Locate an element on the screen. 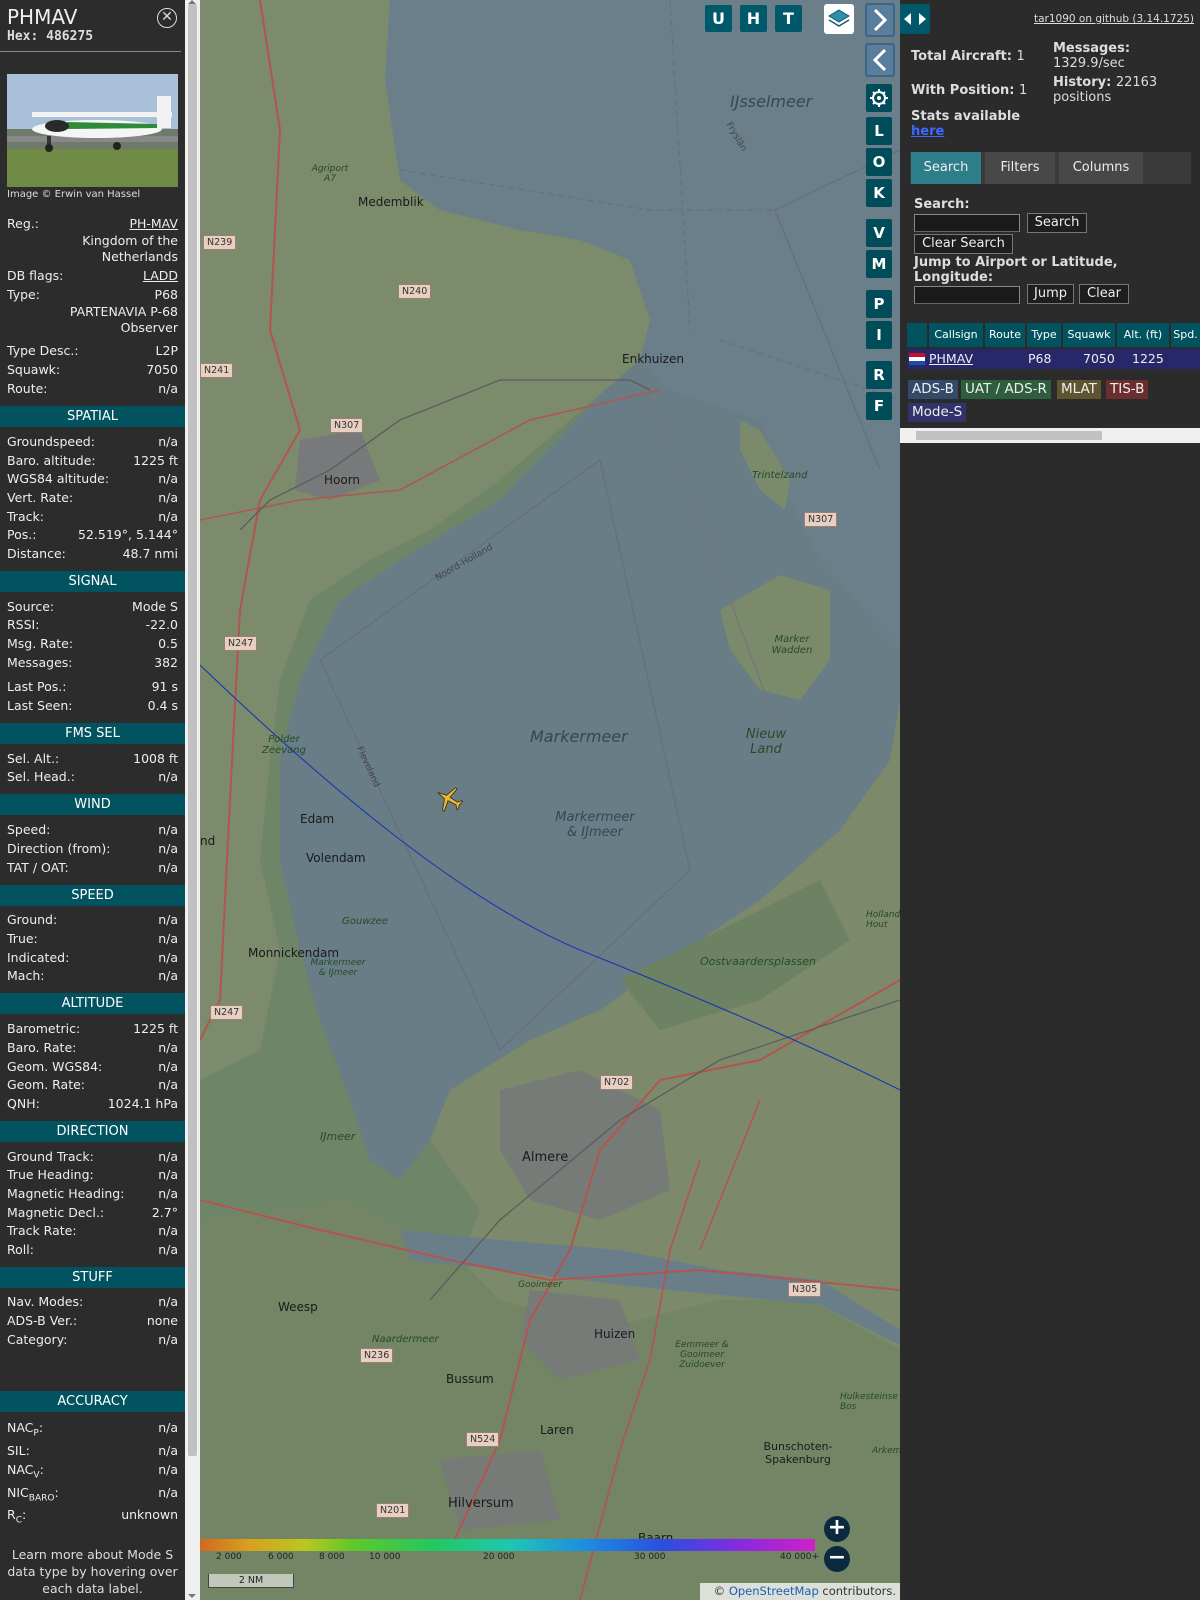 The width and height of the screenshot is (1200, 1600). field-label: WGS84 altitude: is located at coordinates (58, 478).